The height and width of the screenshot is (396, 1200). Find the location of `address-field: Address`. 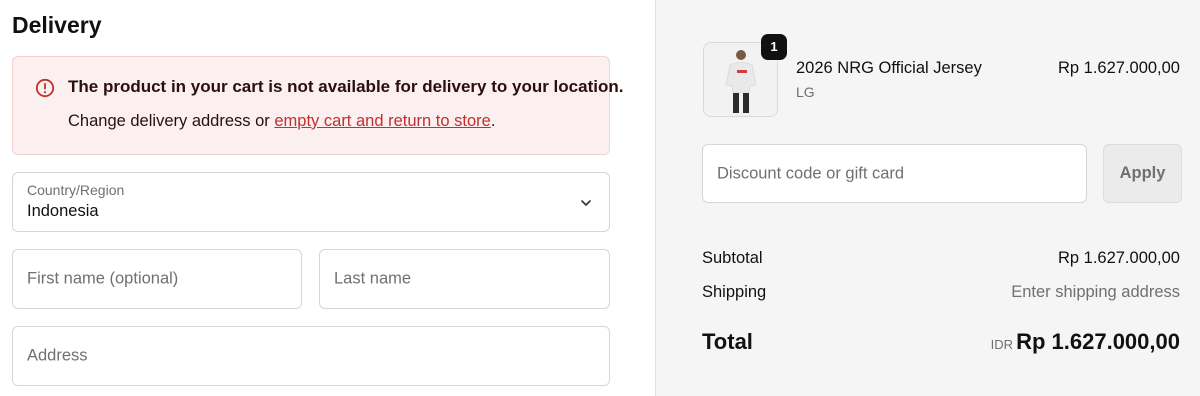

address-field: Address is located at coordinates (311, 356).